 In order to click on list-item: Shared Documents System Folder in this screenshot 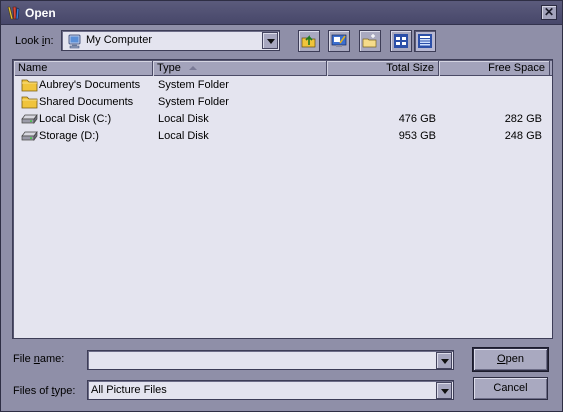, I will do `click(283, 102)`.